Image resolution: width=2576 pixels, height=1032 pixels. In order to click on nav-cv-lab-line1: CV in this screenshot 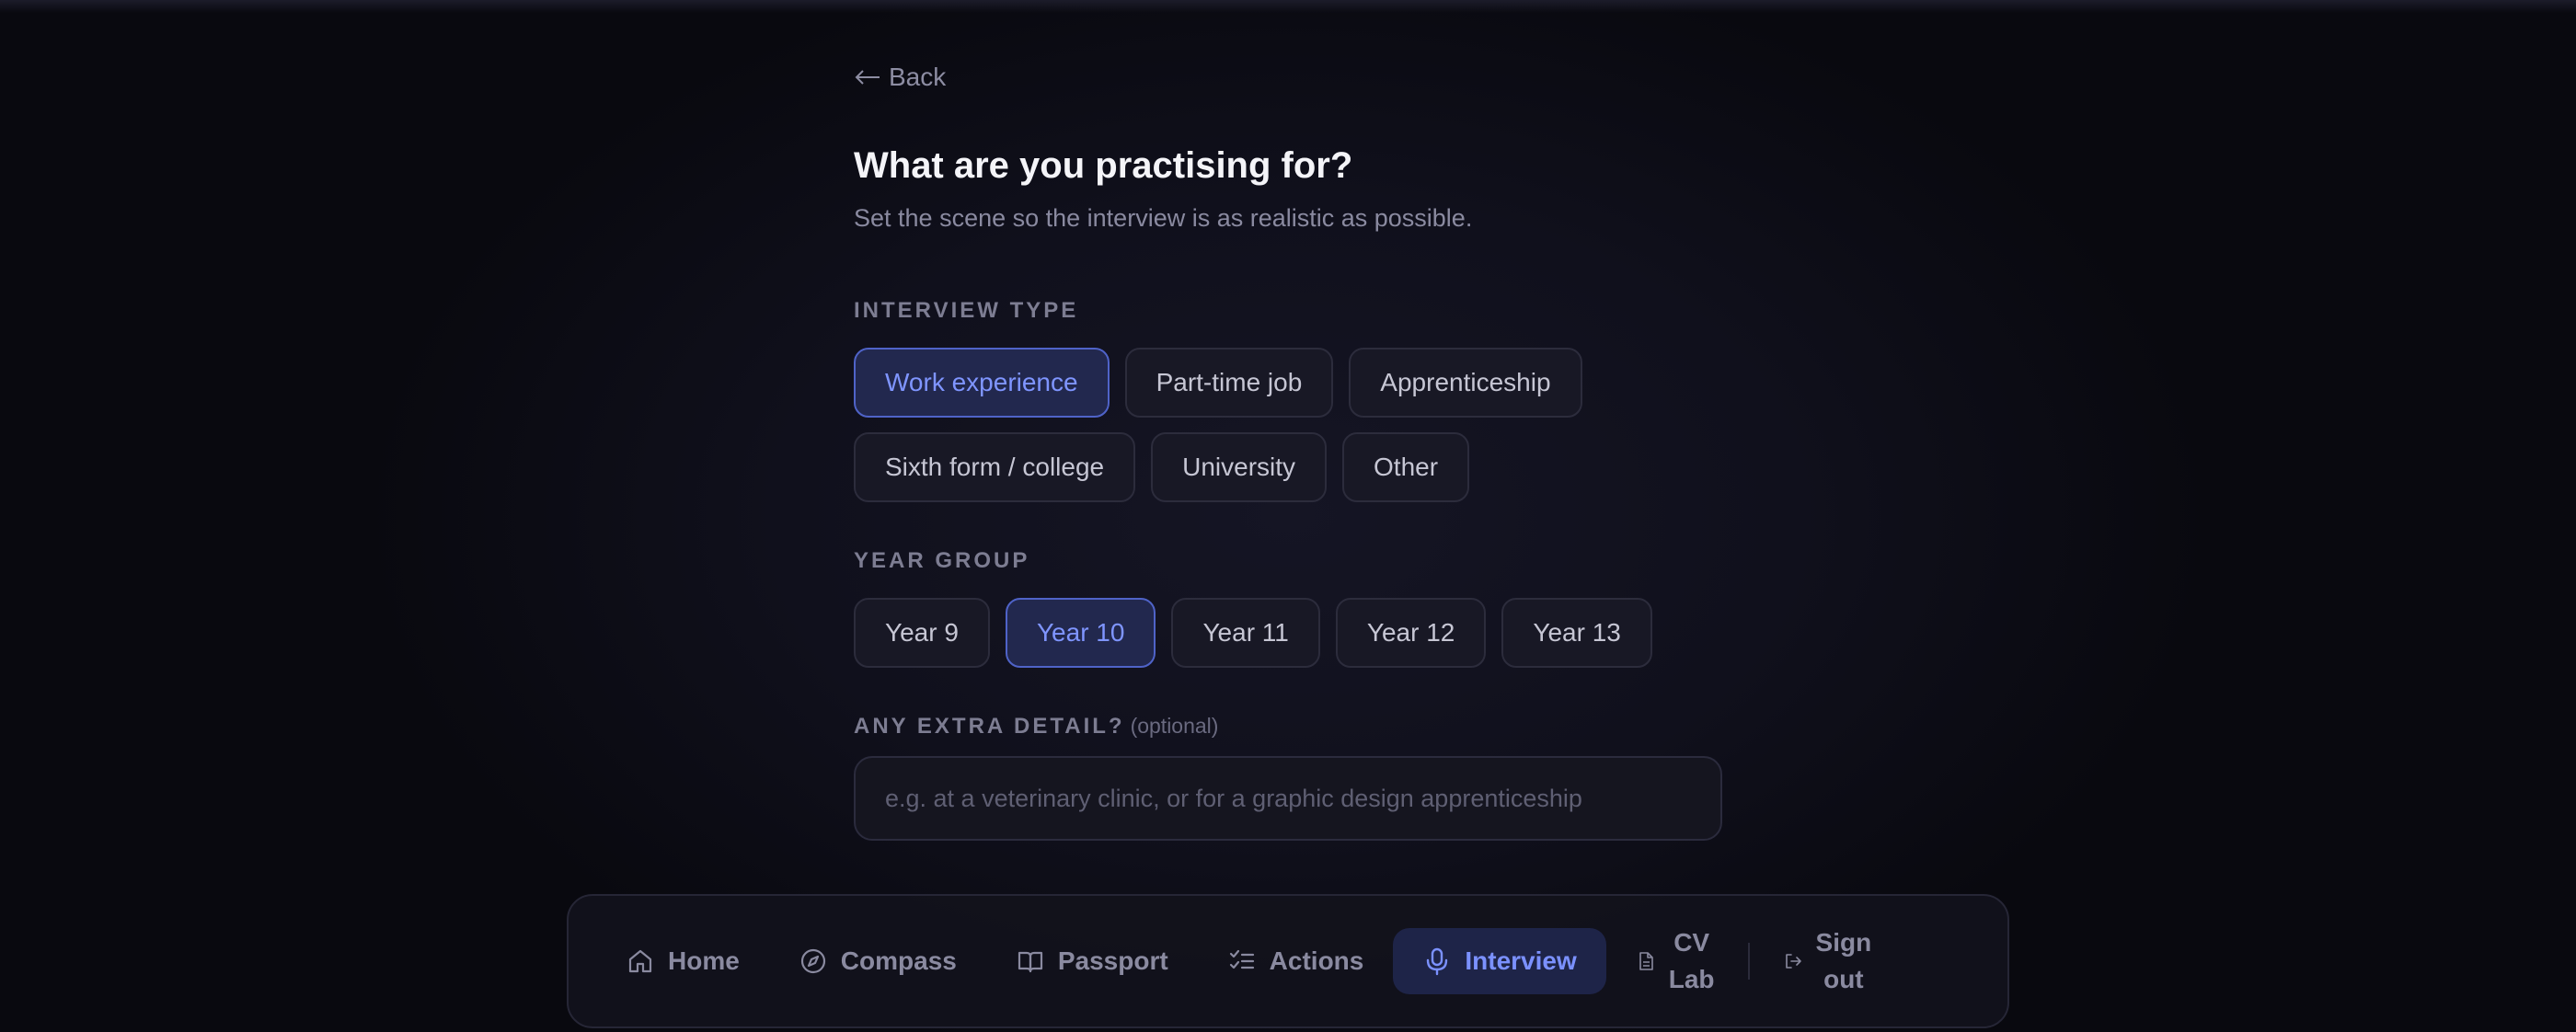, I will do `click(1691, 942)`.